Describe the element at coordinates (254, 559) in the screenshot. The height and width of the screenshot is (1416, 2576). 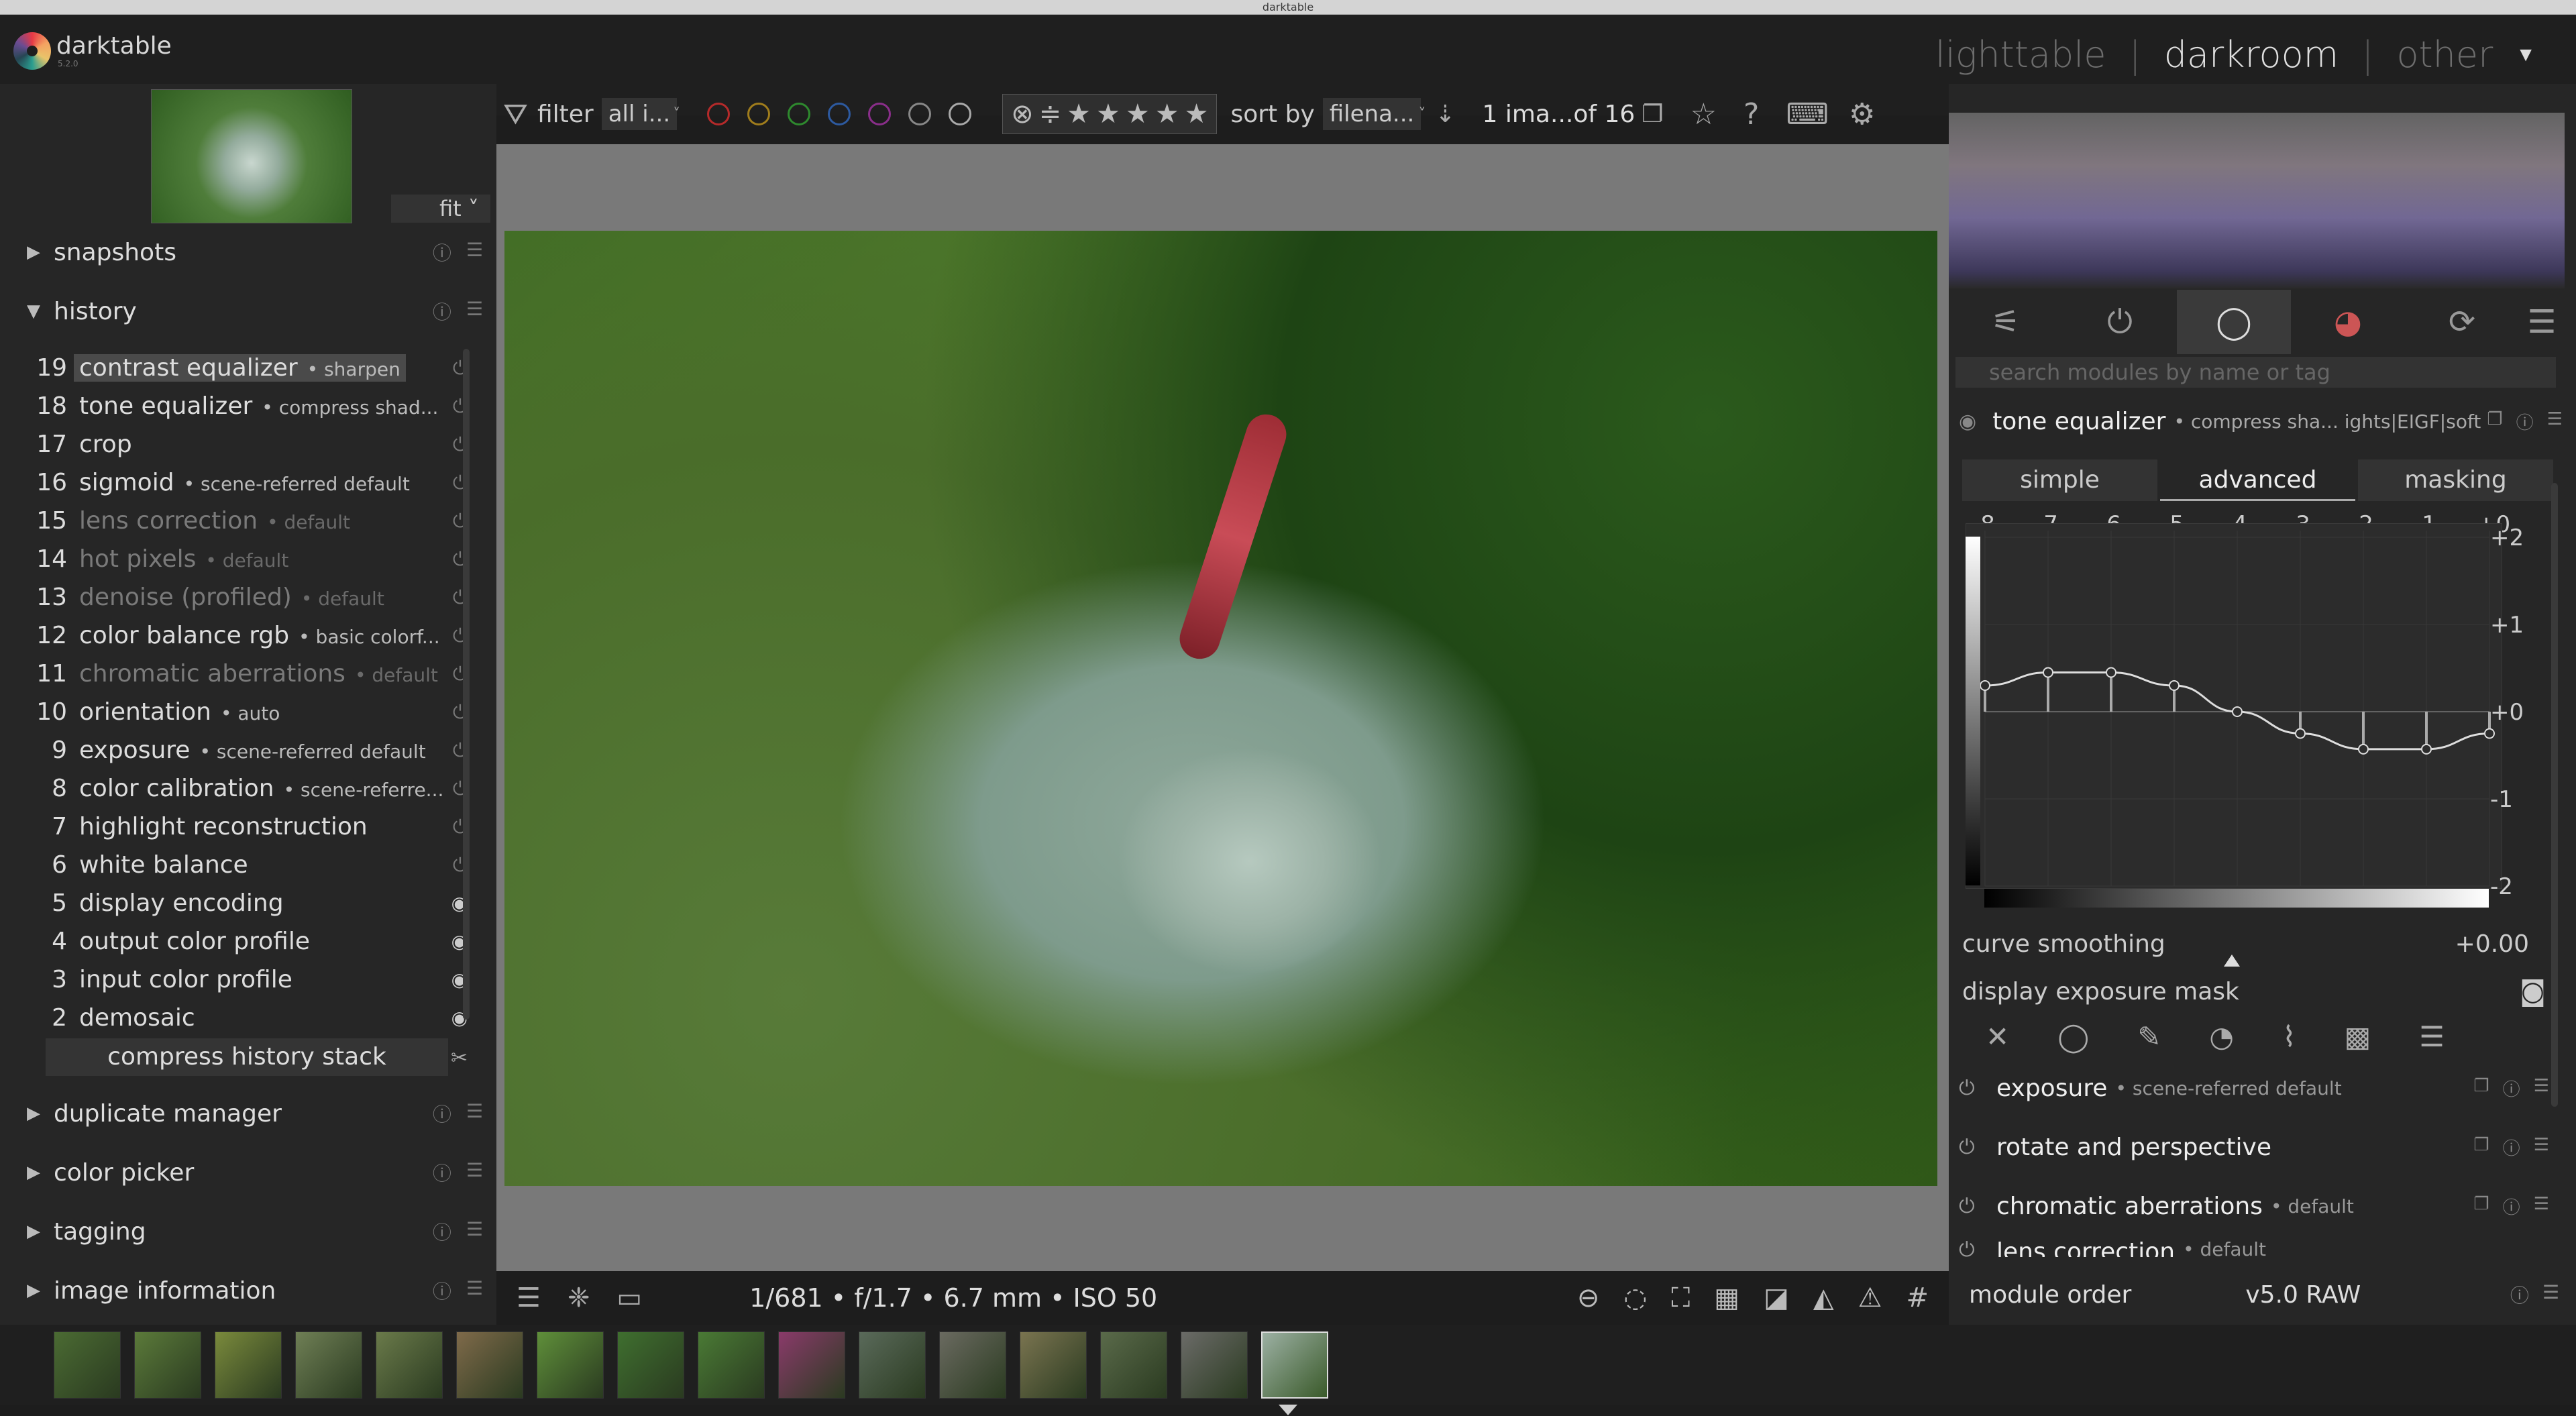
I see `history-item: 14 hot pixels • default ⏻` at that location.